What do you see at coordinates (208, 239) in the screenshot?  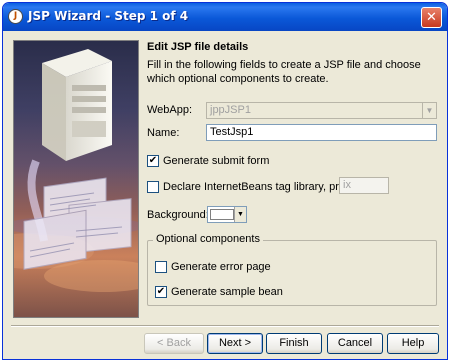 I see `optional-components-title: Optional components` at bounding box center [208, 239].